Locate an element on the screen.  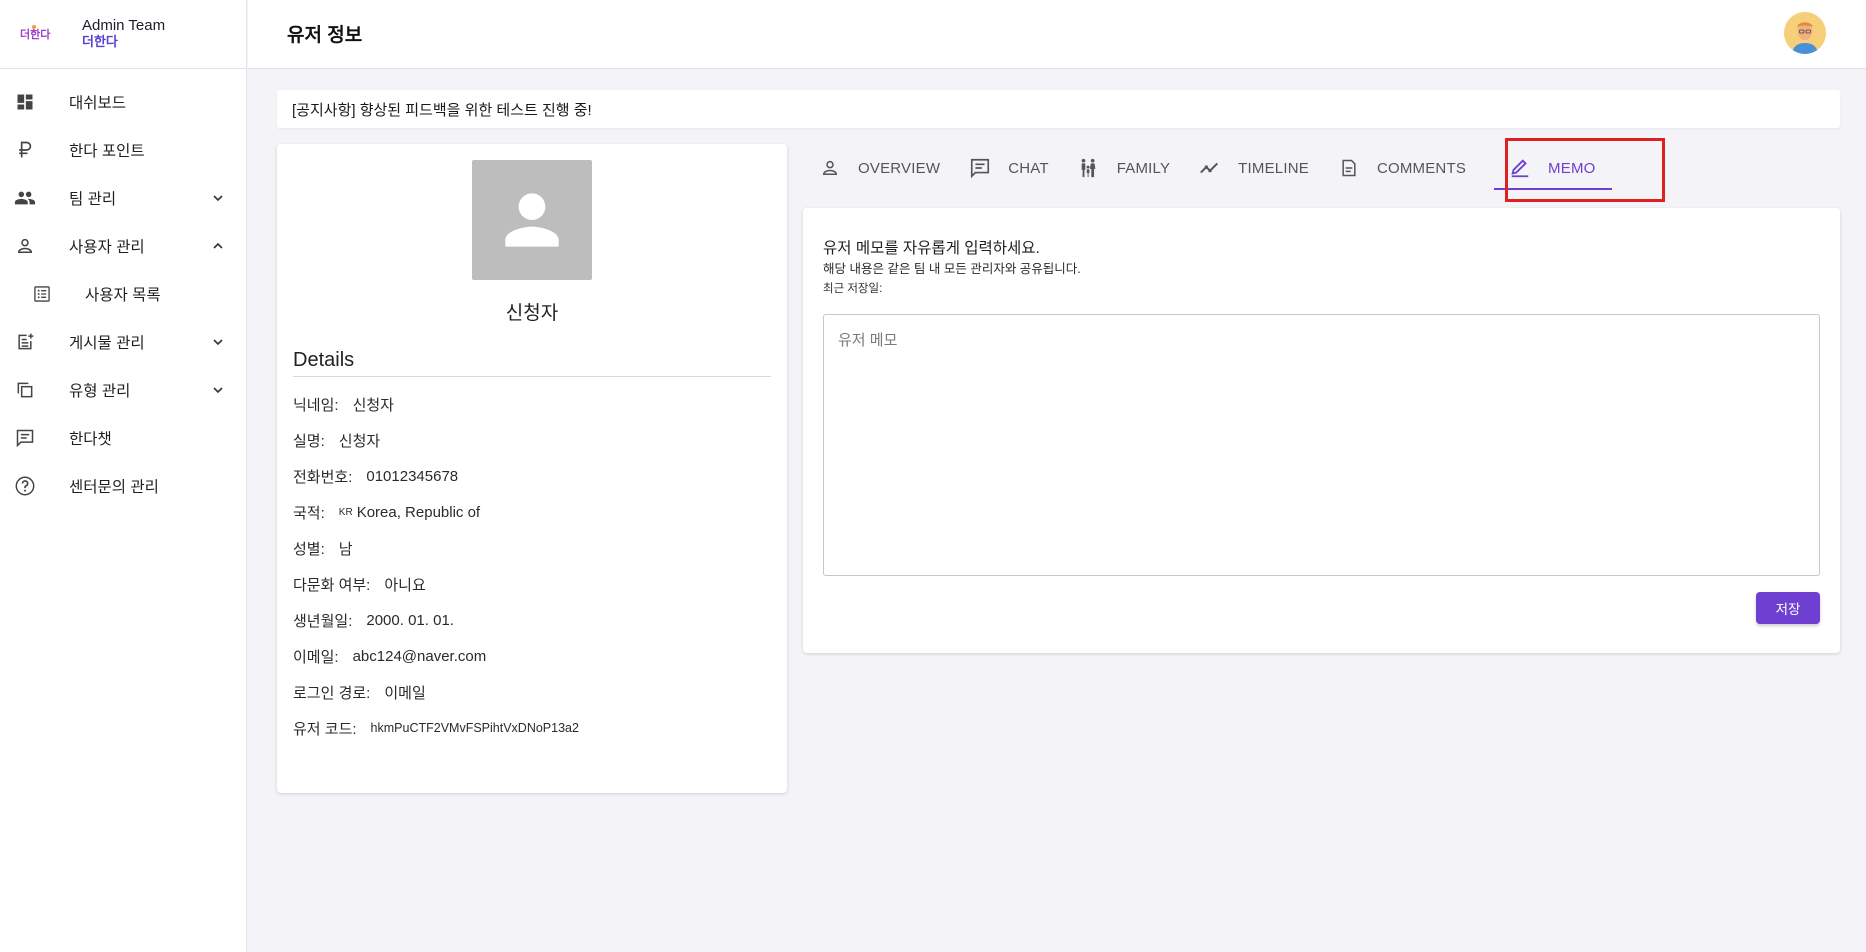
detail-value: 아니요 is located at coordinates (405, 585).